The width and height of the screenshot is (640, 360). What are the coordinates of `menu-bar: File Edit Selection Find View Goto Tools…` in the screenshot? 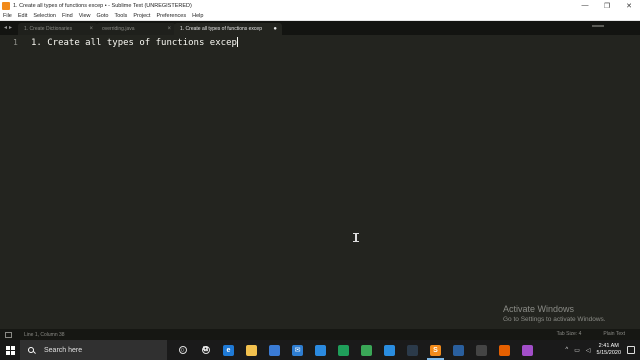 It's located at (320, 16).